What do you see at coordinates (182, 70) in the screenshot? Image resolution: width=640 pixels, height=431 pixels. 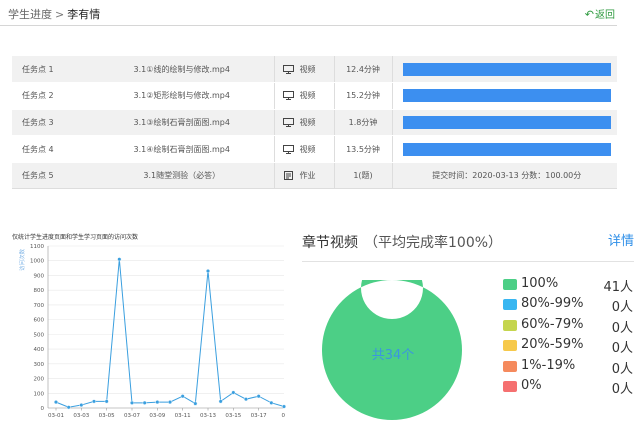 I see `task-name: 3.1①线的绘制与修改.mp4` at bounding box center [182, 70].